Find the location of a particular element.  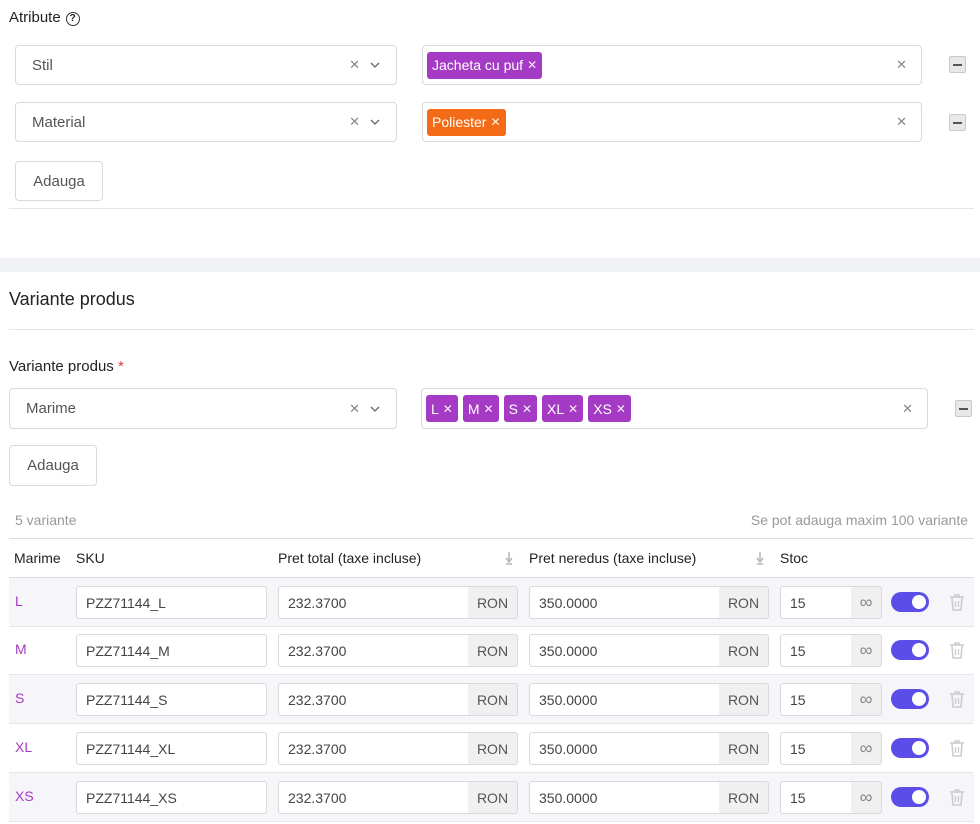

variants-field-label: Variante produs * is located at coordinates (66, 366).